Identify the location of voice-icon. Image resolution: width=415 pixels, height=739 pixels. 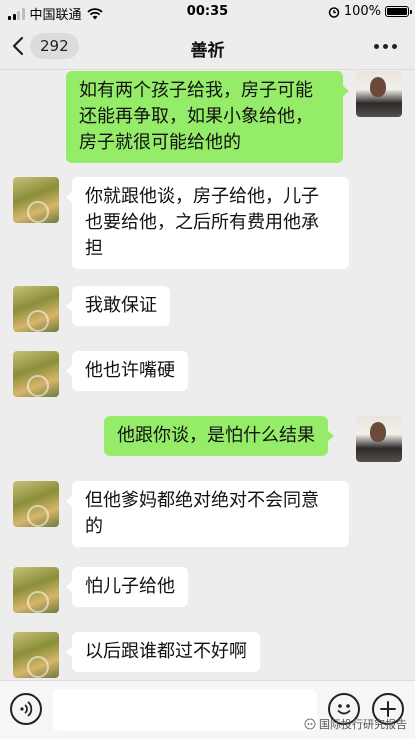
(26, 709).